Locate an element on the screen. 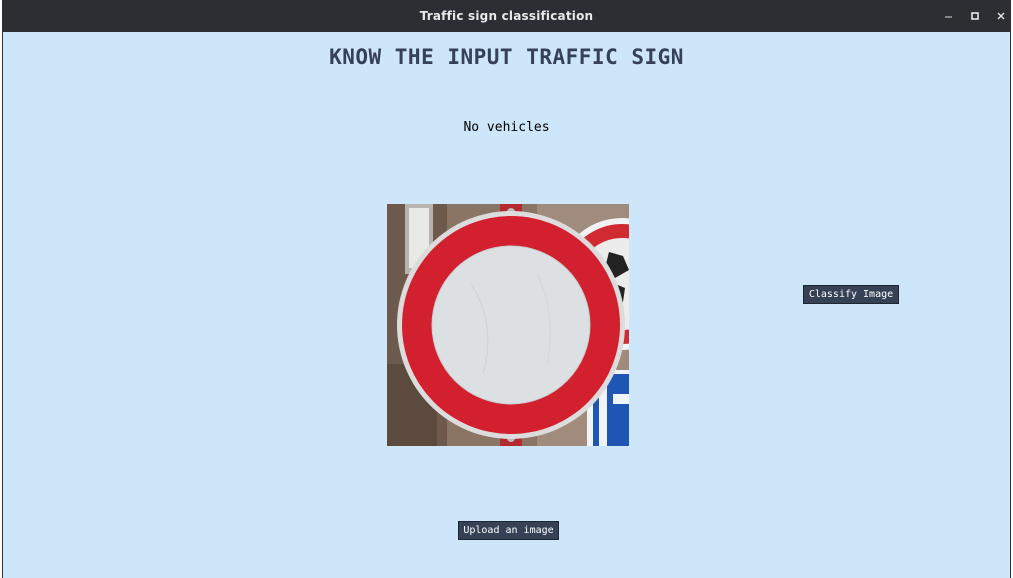 This screenshot has width=1013, height=578. maximize-icon is located at coordinates (975, 16).